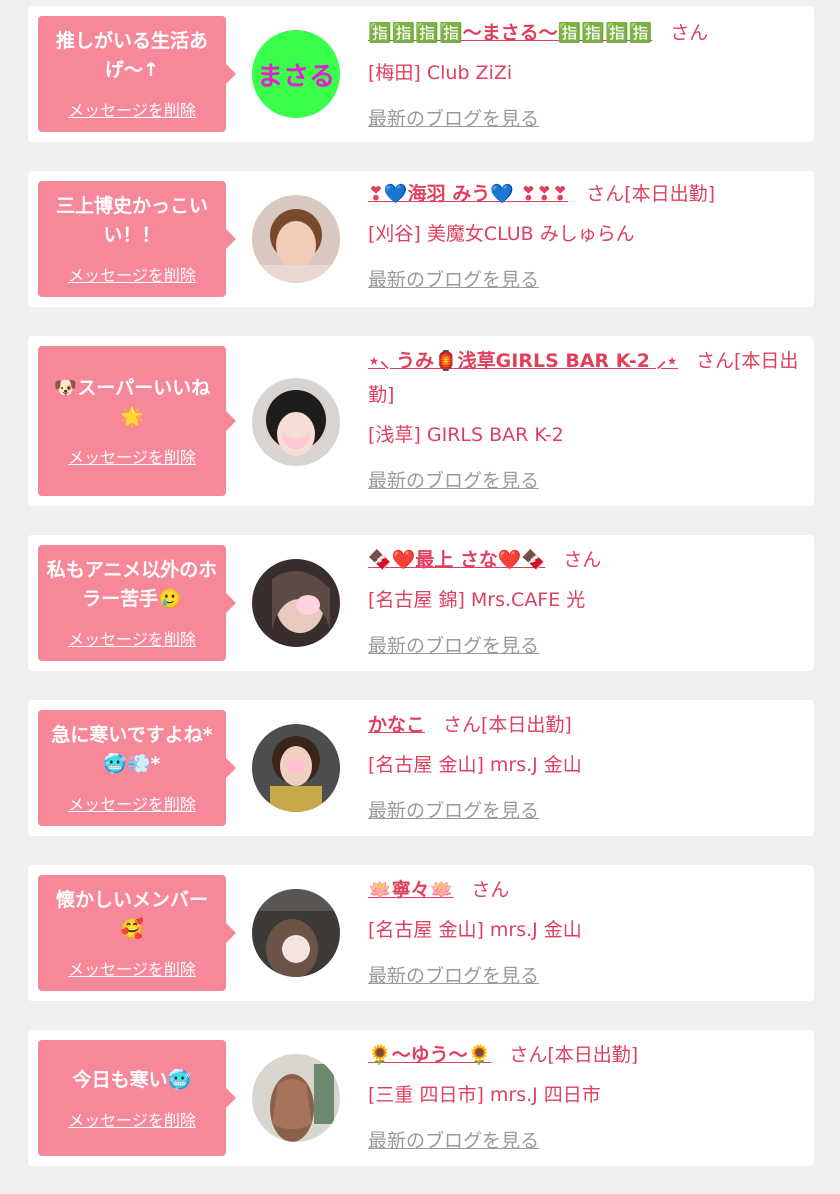 The width and height of the screenshot is (840, 1194). What do you see at coordinates (588, 930) in the screenshot?
I see `sender-info: 🪷寧々🪷 さん [名古屋 金山] mrs.J 金山 最新のブログを見る` at bounding box center [588, 930].